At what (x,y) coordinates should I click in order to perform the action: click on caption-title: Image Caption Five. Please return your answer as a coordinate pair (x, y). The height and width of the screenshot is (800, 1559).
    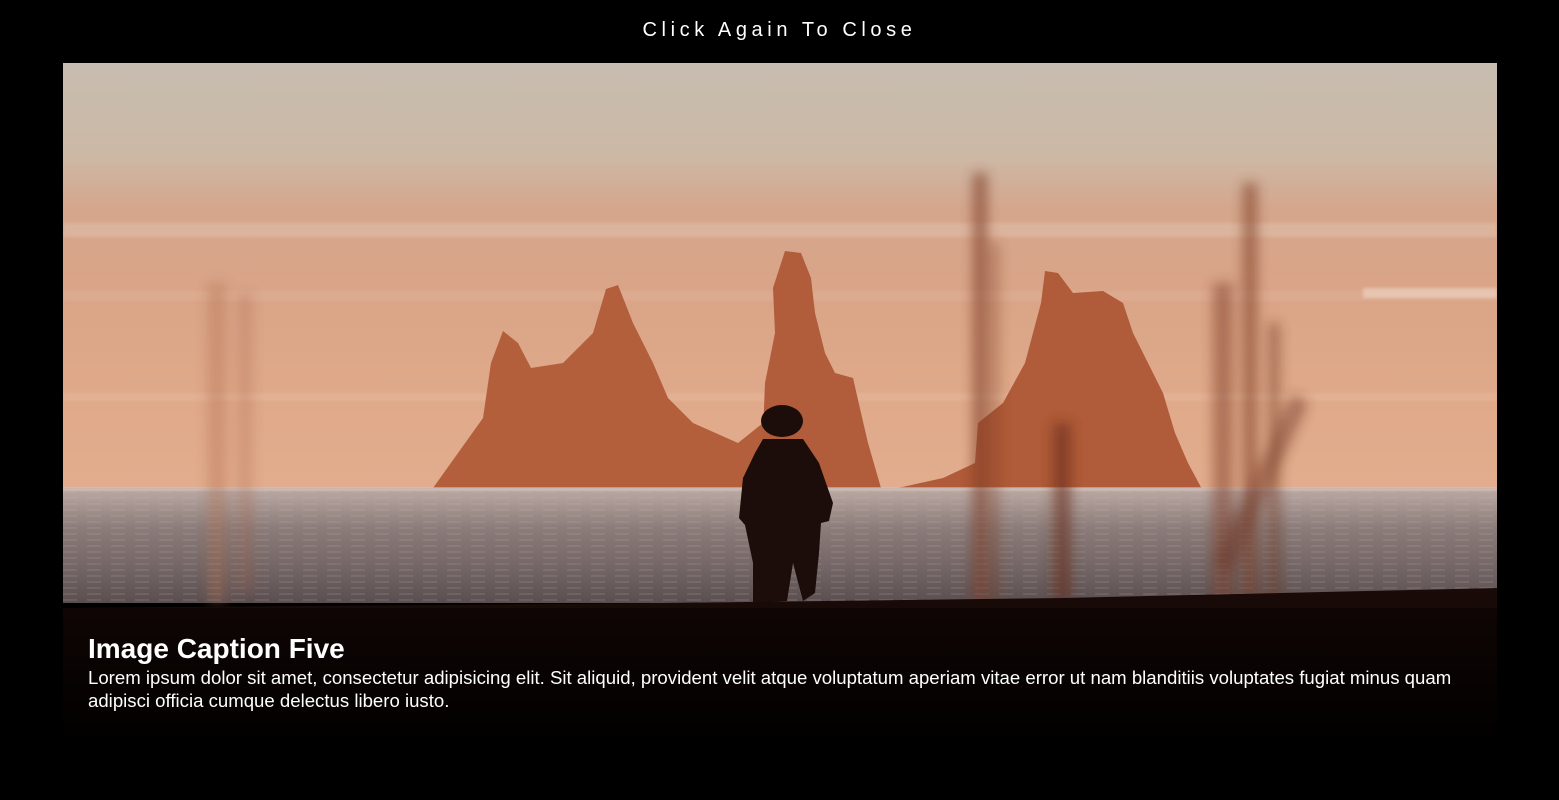
    Looking at the image, I should click on (216, 648).